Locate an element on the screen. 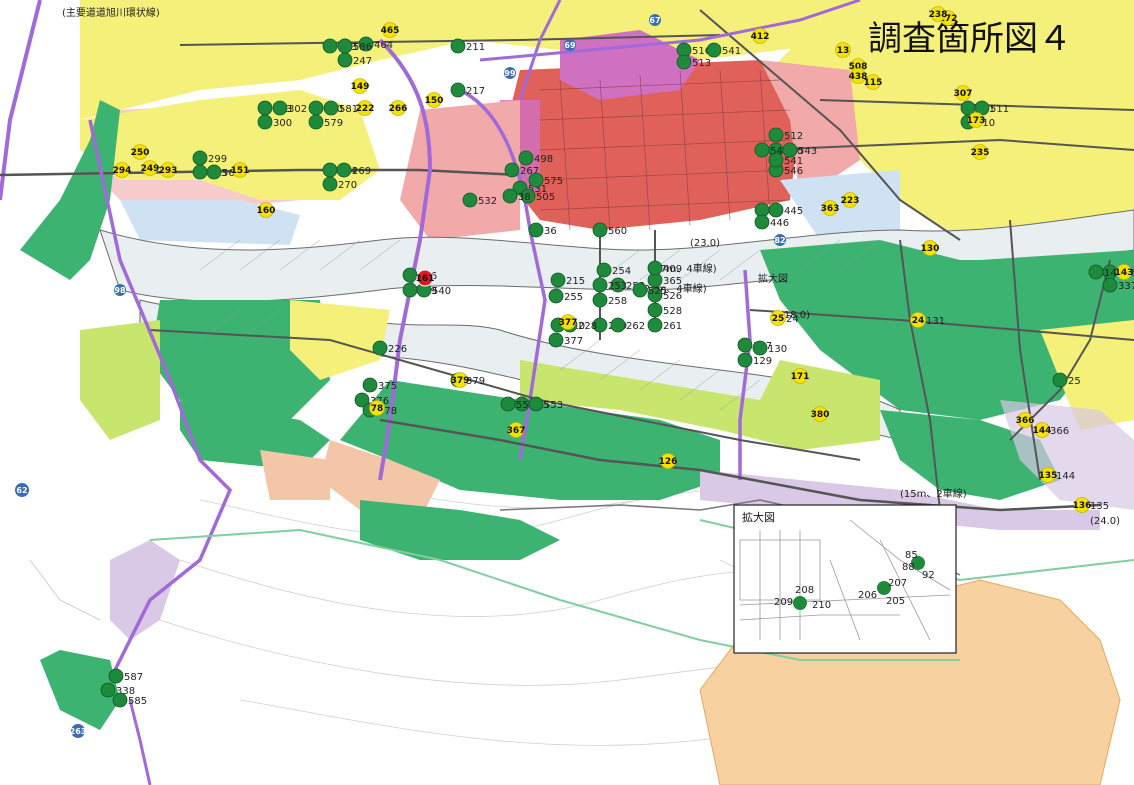 This screenshot has width=1134, height=785. survey-point-green-label-7: 513 is located at coordinates (701, 63).